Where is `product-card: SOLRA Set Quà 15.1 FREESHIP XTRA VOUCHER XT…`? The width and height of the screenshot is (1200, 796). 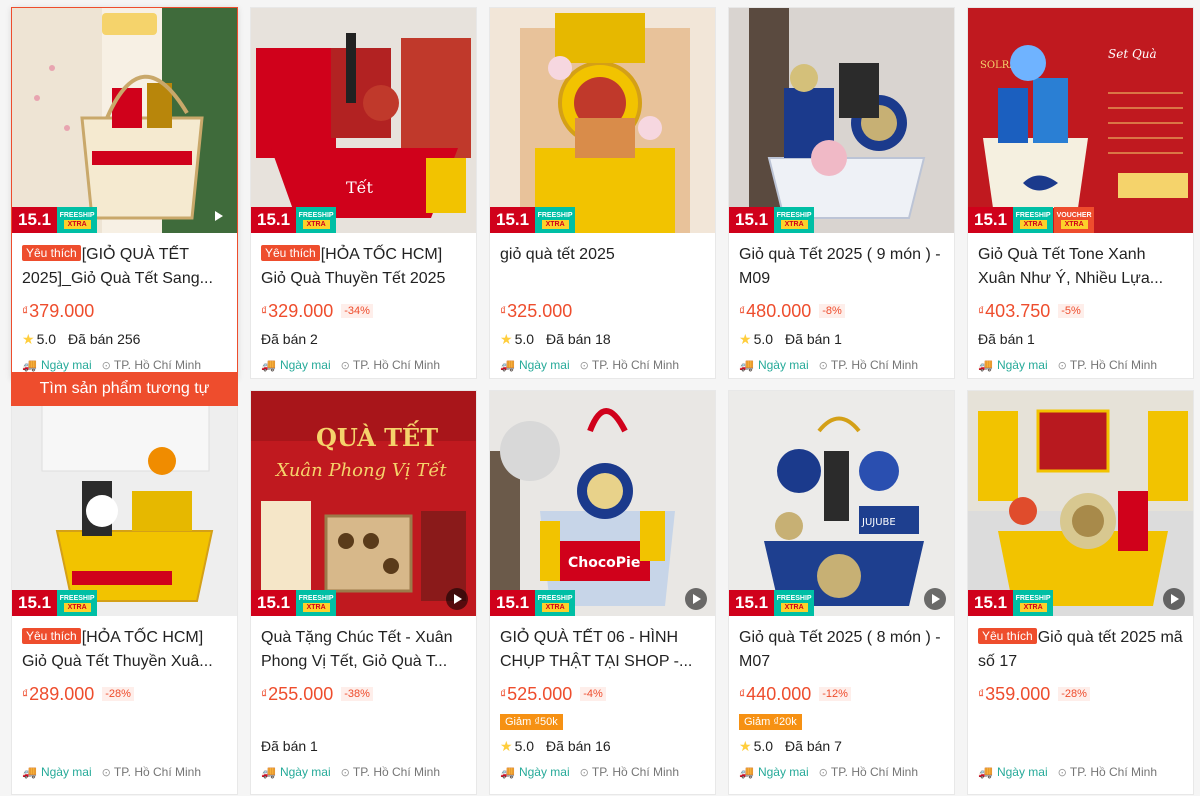
product-card: SOLRA Set Quà 15.1 FREESHIP XTRA VOUCHER XT… is located at coordinates (1080, 193).